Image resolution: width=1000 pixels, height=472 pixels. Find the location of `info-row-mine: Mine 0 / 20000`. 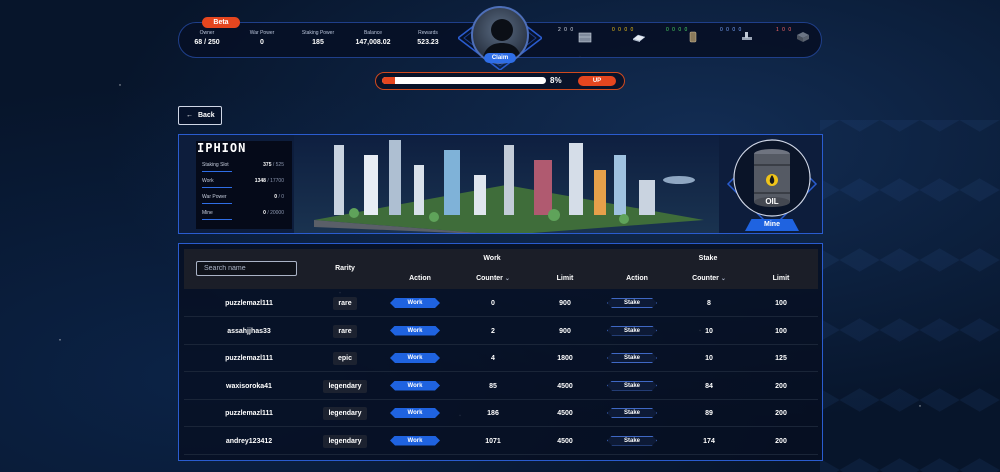

info-row-mine: Mine 0 / 20000 is located at coordinates (246, 217).